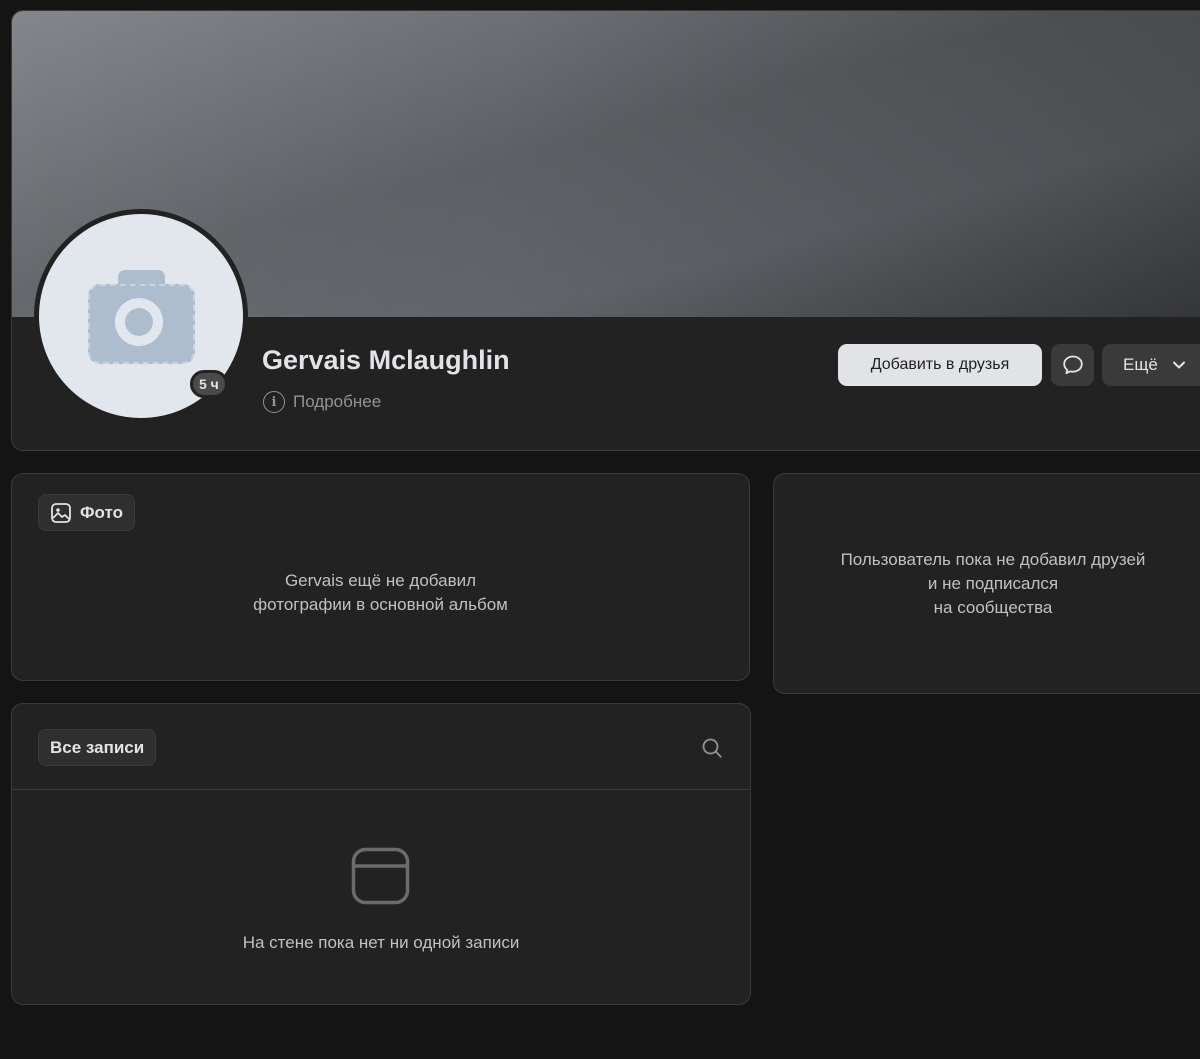  Describe the element at coordinates (380, 604) in the screenshot. I see `photos-empty-line: фотографии в основной альбом` at that location.